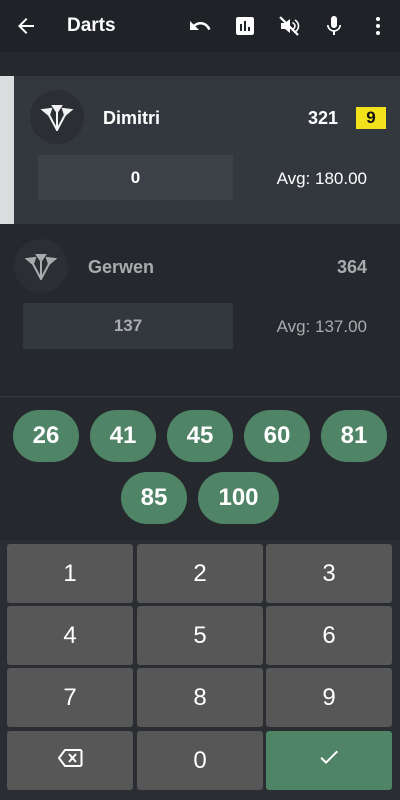 The height and width of the screenshot is (800, 400). I want to click on player-average: Avg: 137.00, so click(321, 326).